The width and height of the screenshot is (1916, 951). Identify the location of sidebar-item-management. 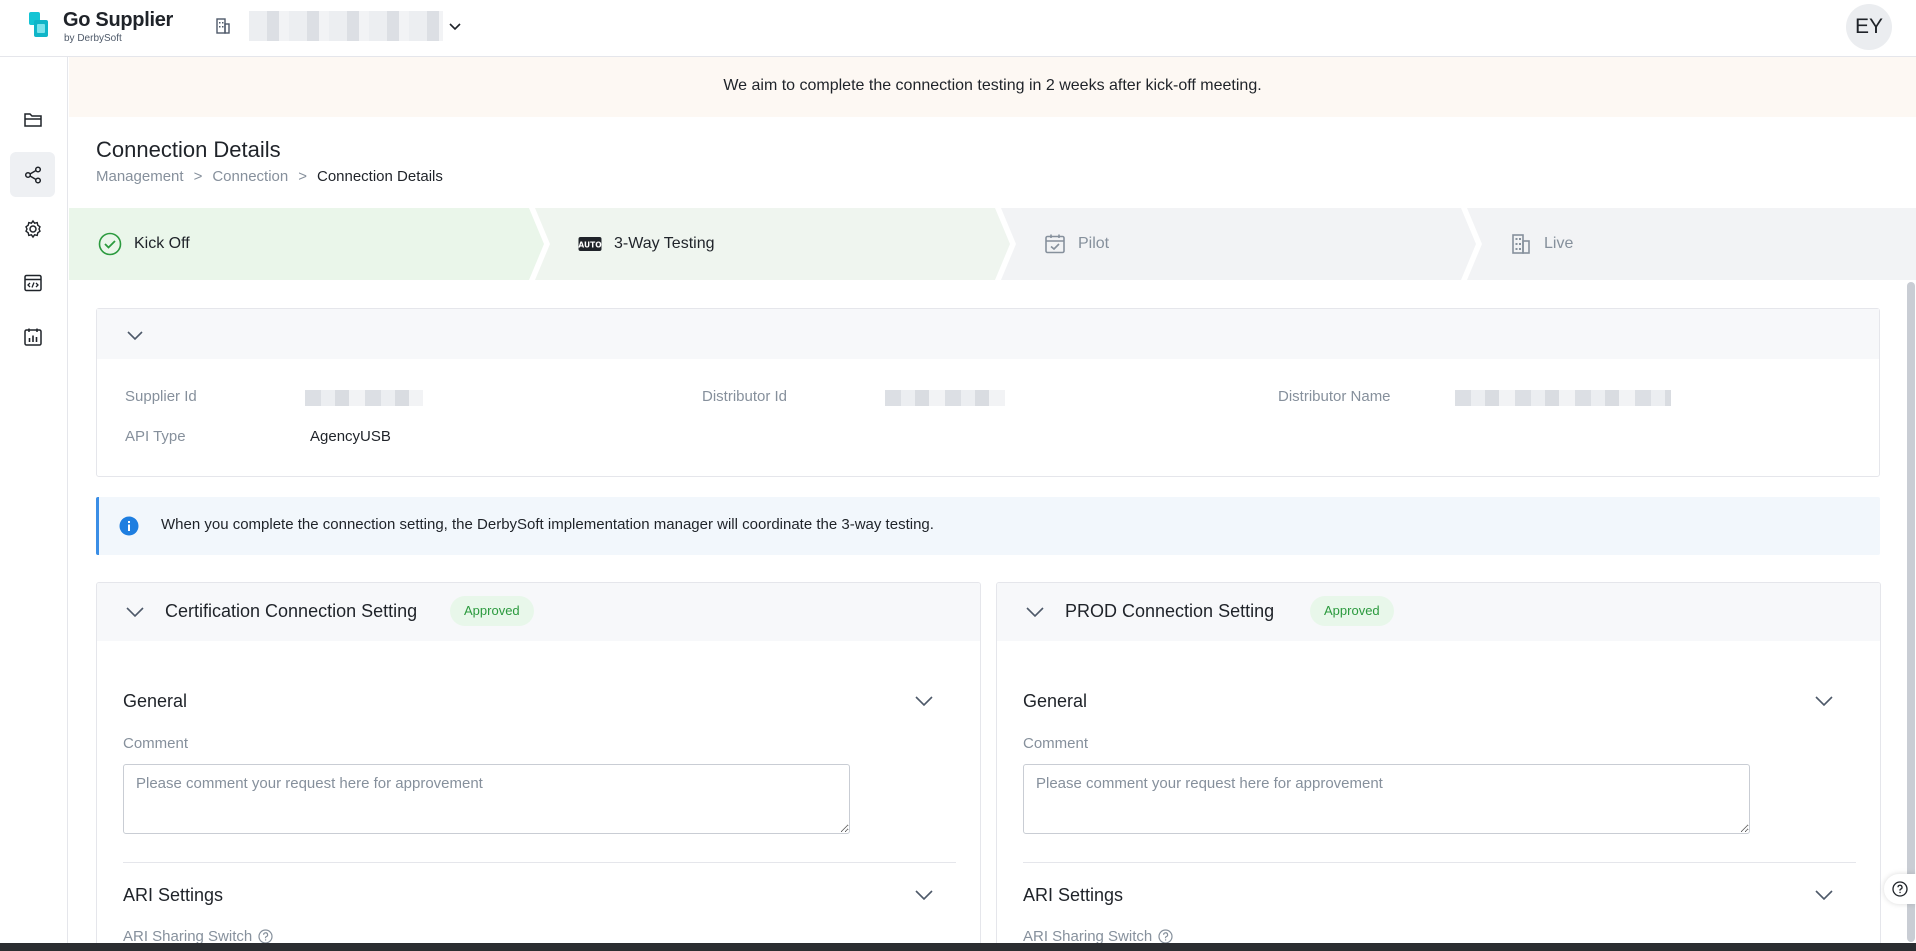
(32, 119).